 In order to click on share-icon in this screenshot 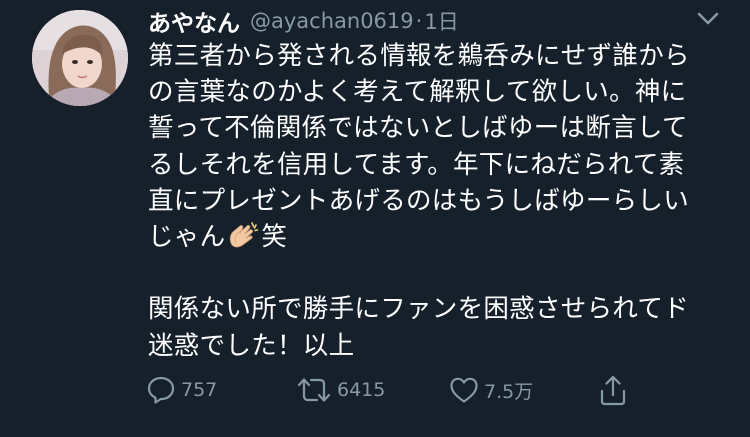, I will do `click(613, 390)`.